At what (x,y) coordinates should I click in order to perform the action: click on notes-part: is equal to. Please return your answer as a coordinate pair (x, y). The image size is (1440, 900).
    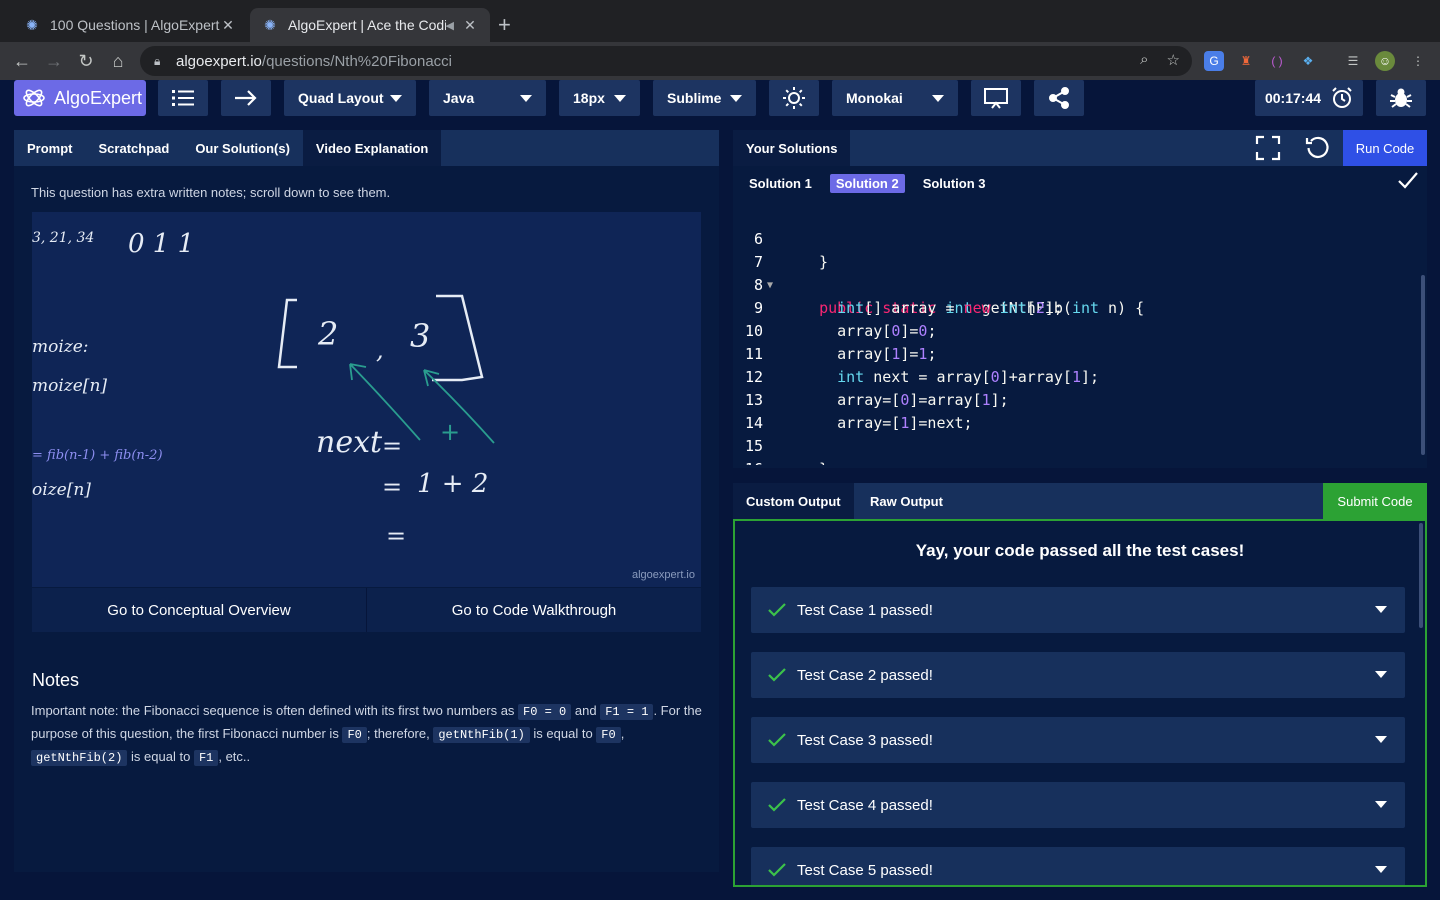
    Looking at the image, I should click on (563, 733).